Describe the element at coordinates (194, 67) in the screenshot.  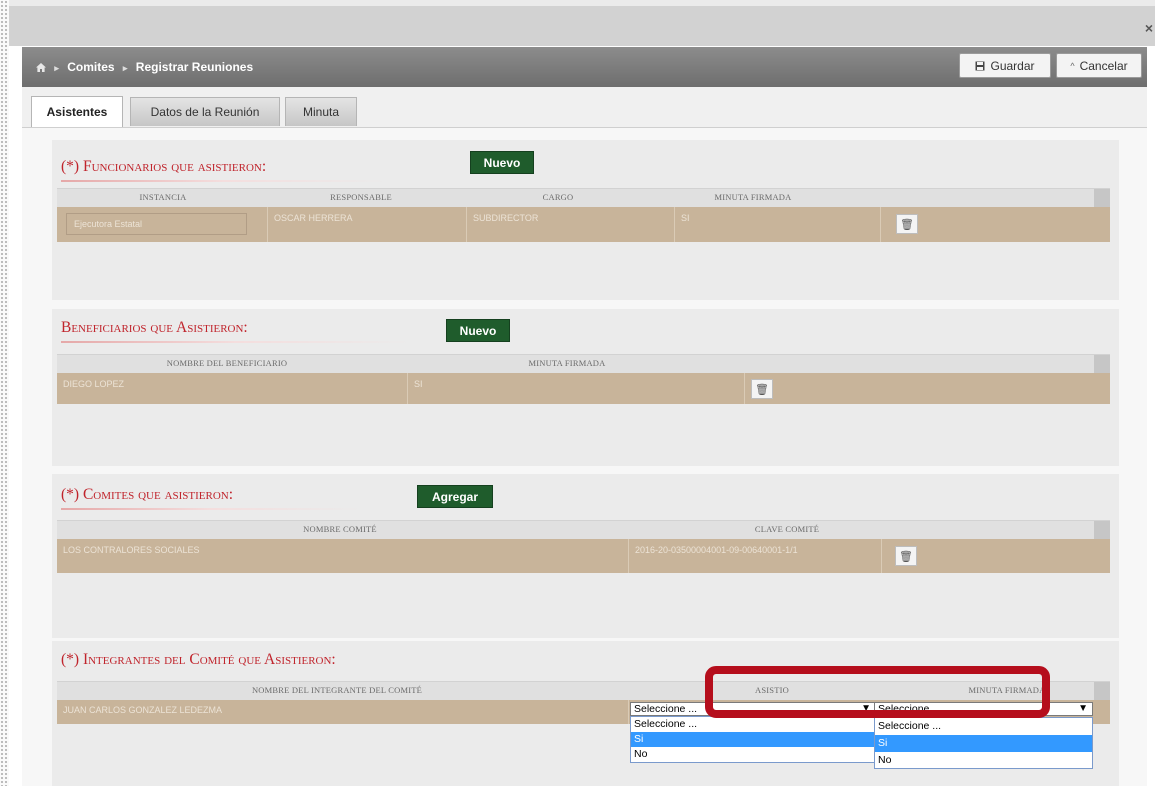
I see `breadcrumb-item-current: Registrar Reuniones` at that location.